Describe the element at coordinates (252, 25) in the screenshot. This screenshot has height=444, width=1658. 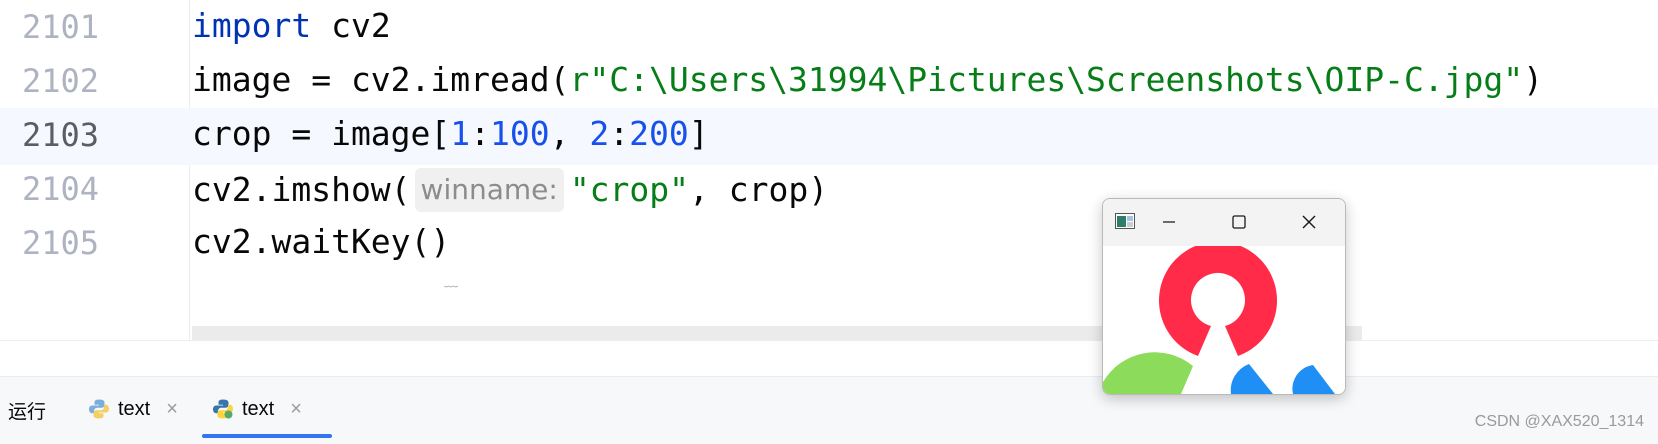
I see `code-token: import` at that location.